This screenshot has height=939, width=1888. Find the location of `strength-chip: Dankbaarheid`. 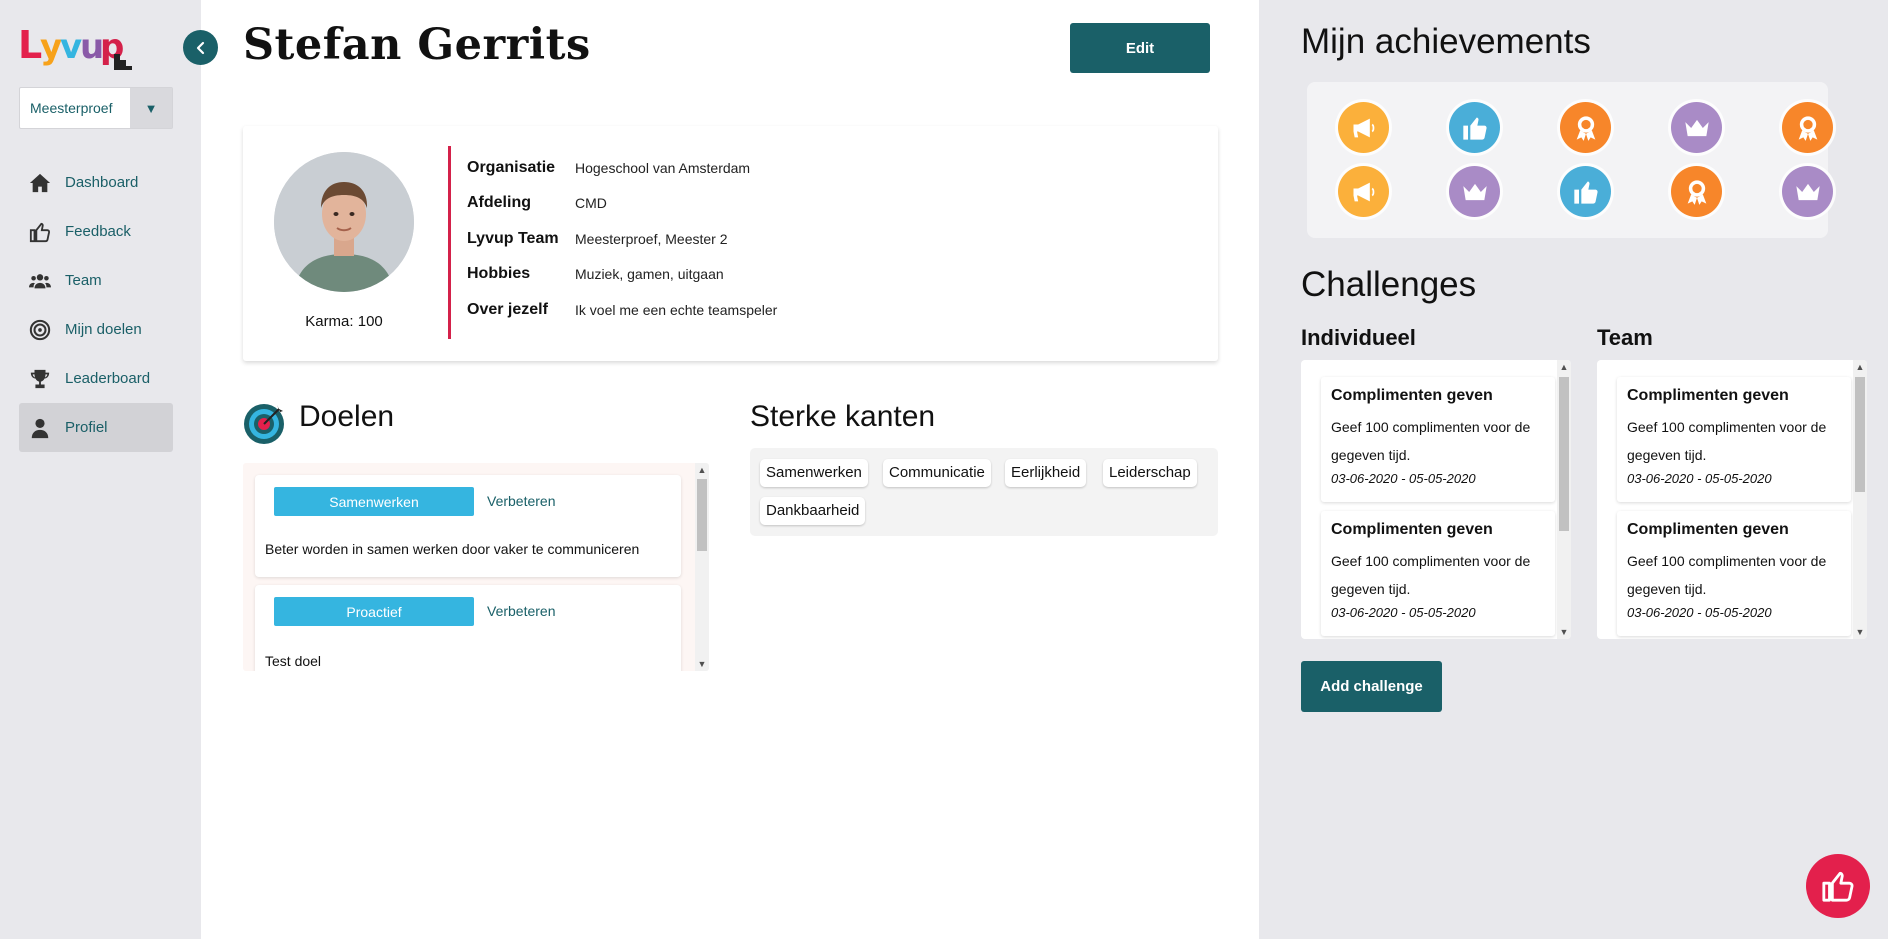

strength-chip: Dankbaarheid is located at coordinates (813, 511).